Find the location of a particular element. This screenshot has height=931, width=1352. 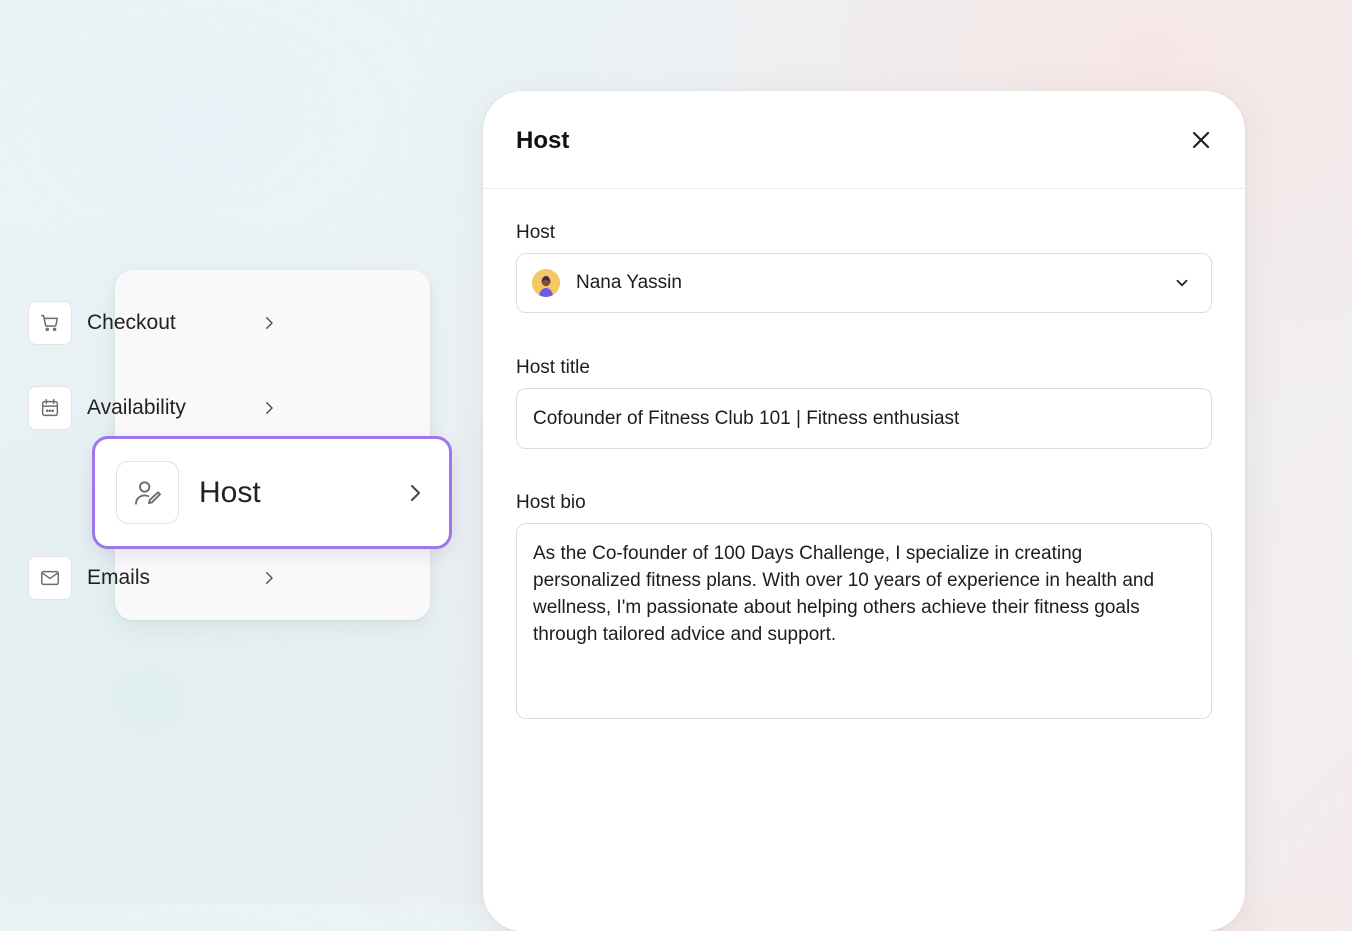

host-select: Nana Yassin is located at coordinates (864, 283).